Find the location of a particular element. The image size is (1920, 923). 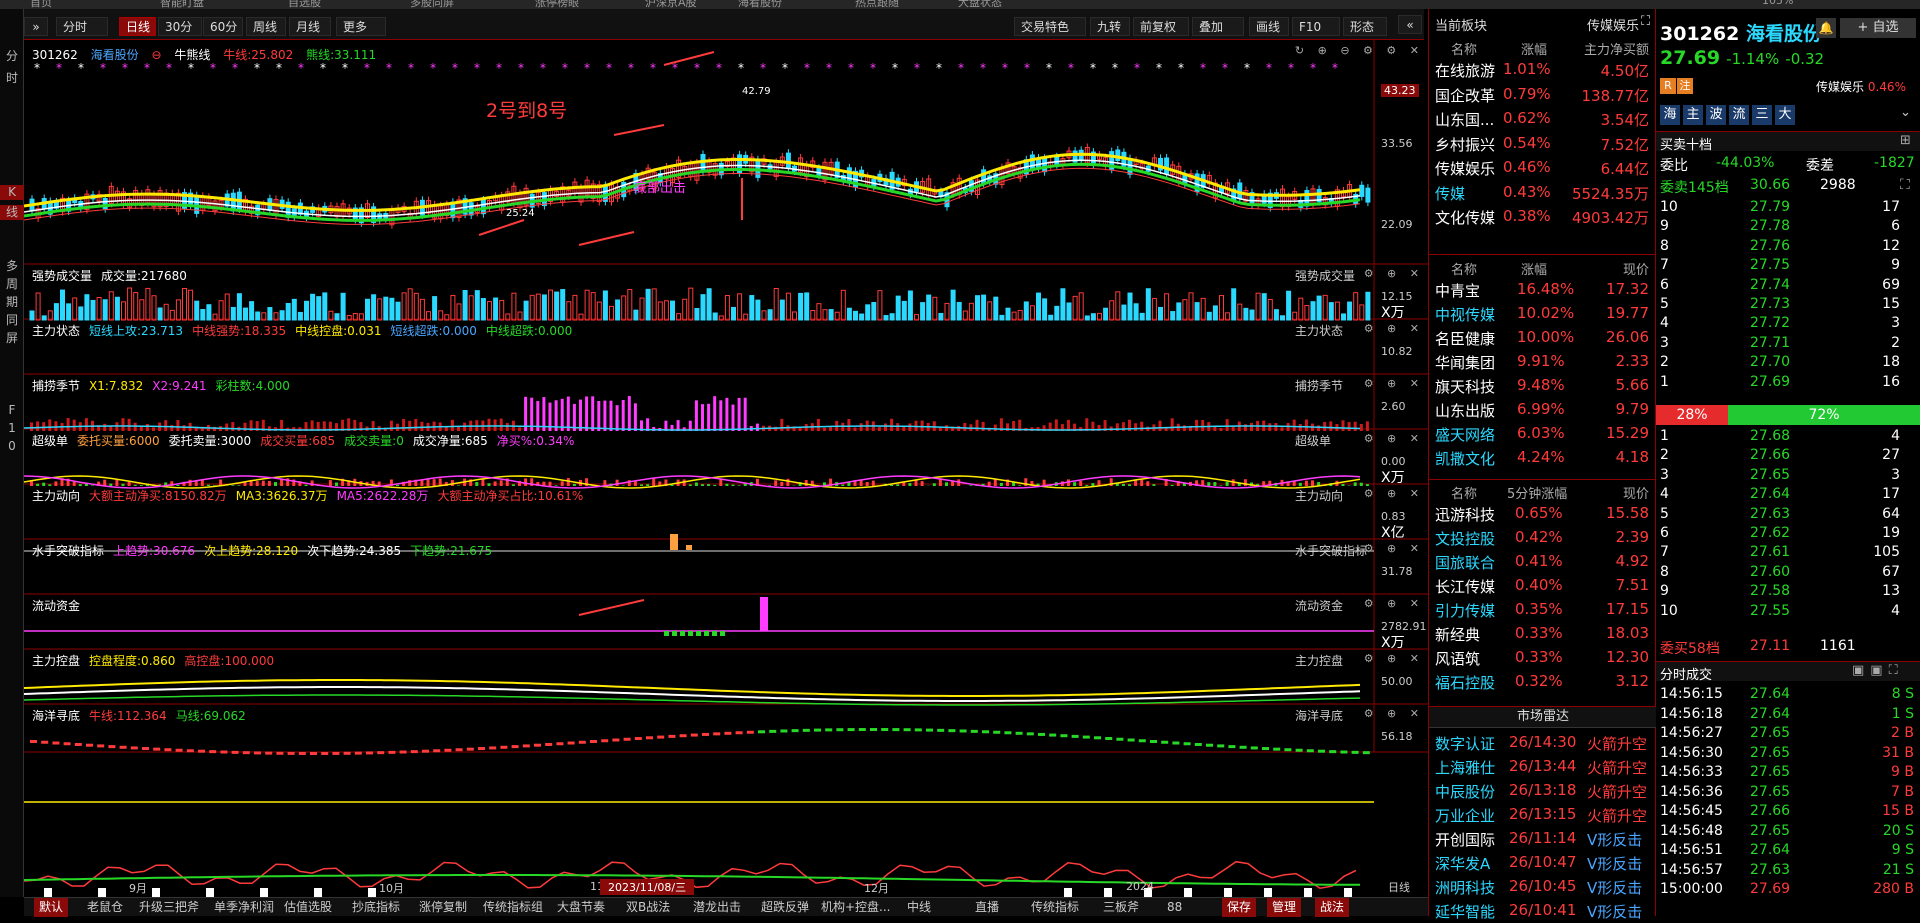

table-row: 中视传媒10.02%19.77 is located at coordinates (1543, 314).